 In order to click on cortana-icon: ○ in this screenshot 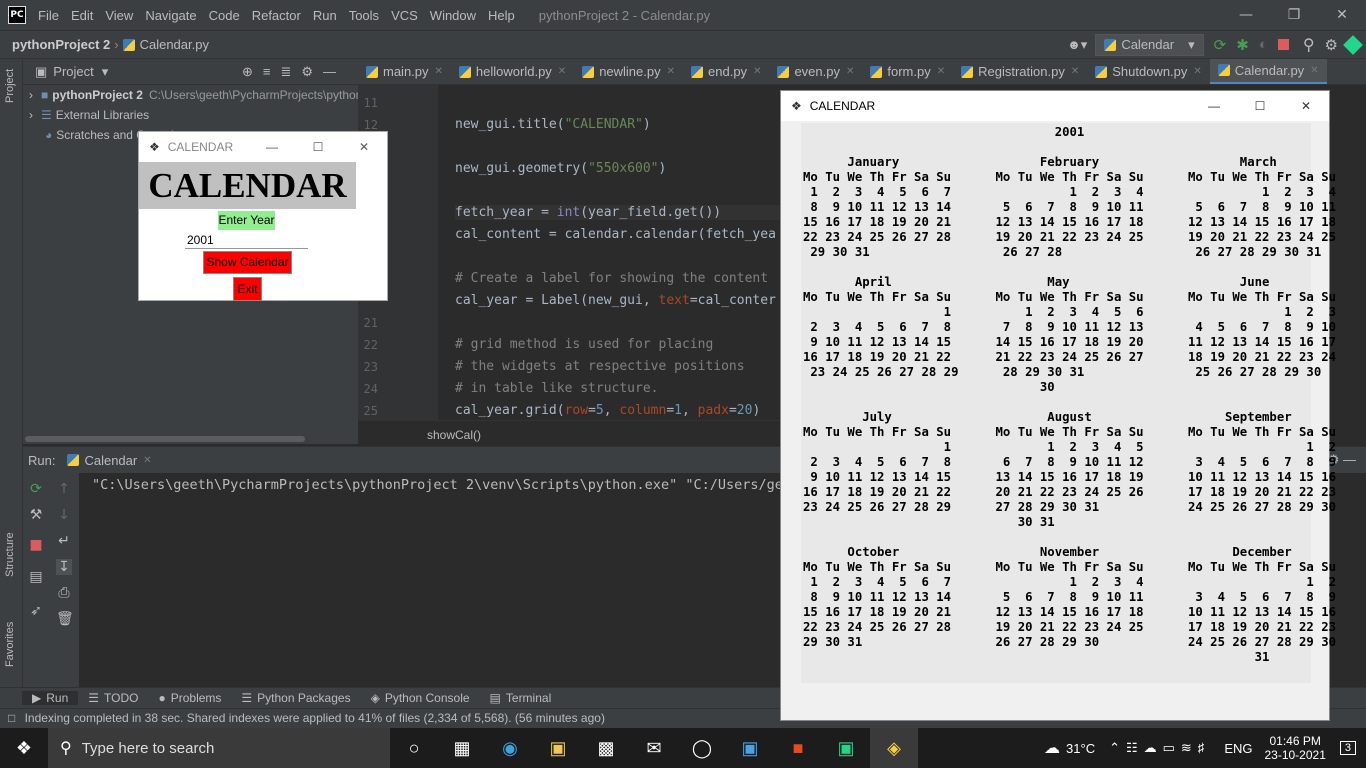, I will do `click(414, 748)`.